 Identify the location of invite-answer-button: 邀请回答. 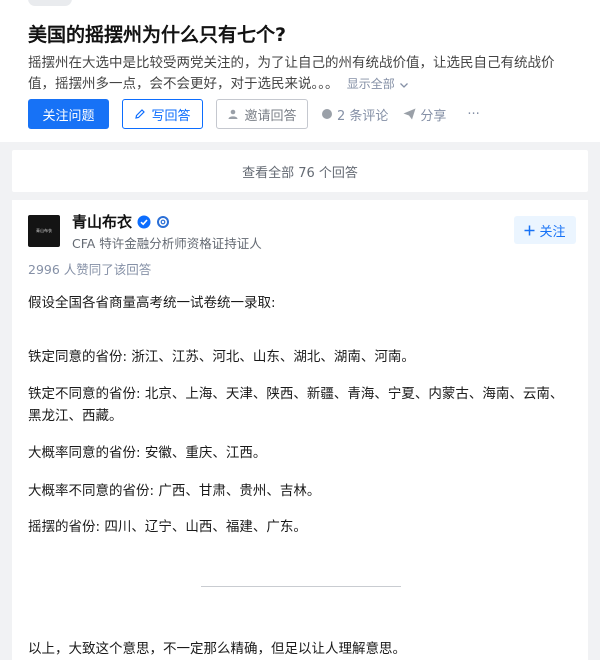
(262, 114).